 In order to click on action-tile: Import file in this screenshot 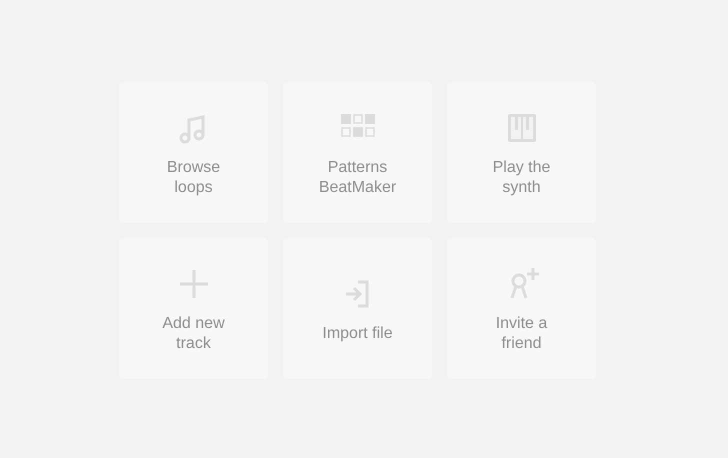, I will do `click(357, 308)`.